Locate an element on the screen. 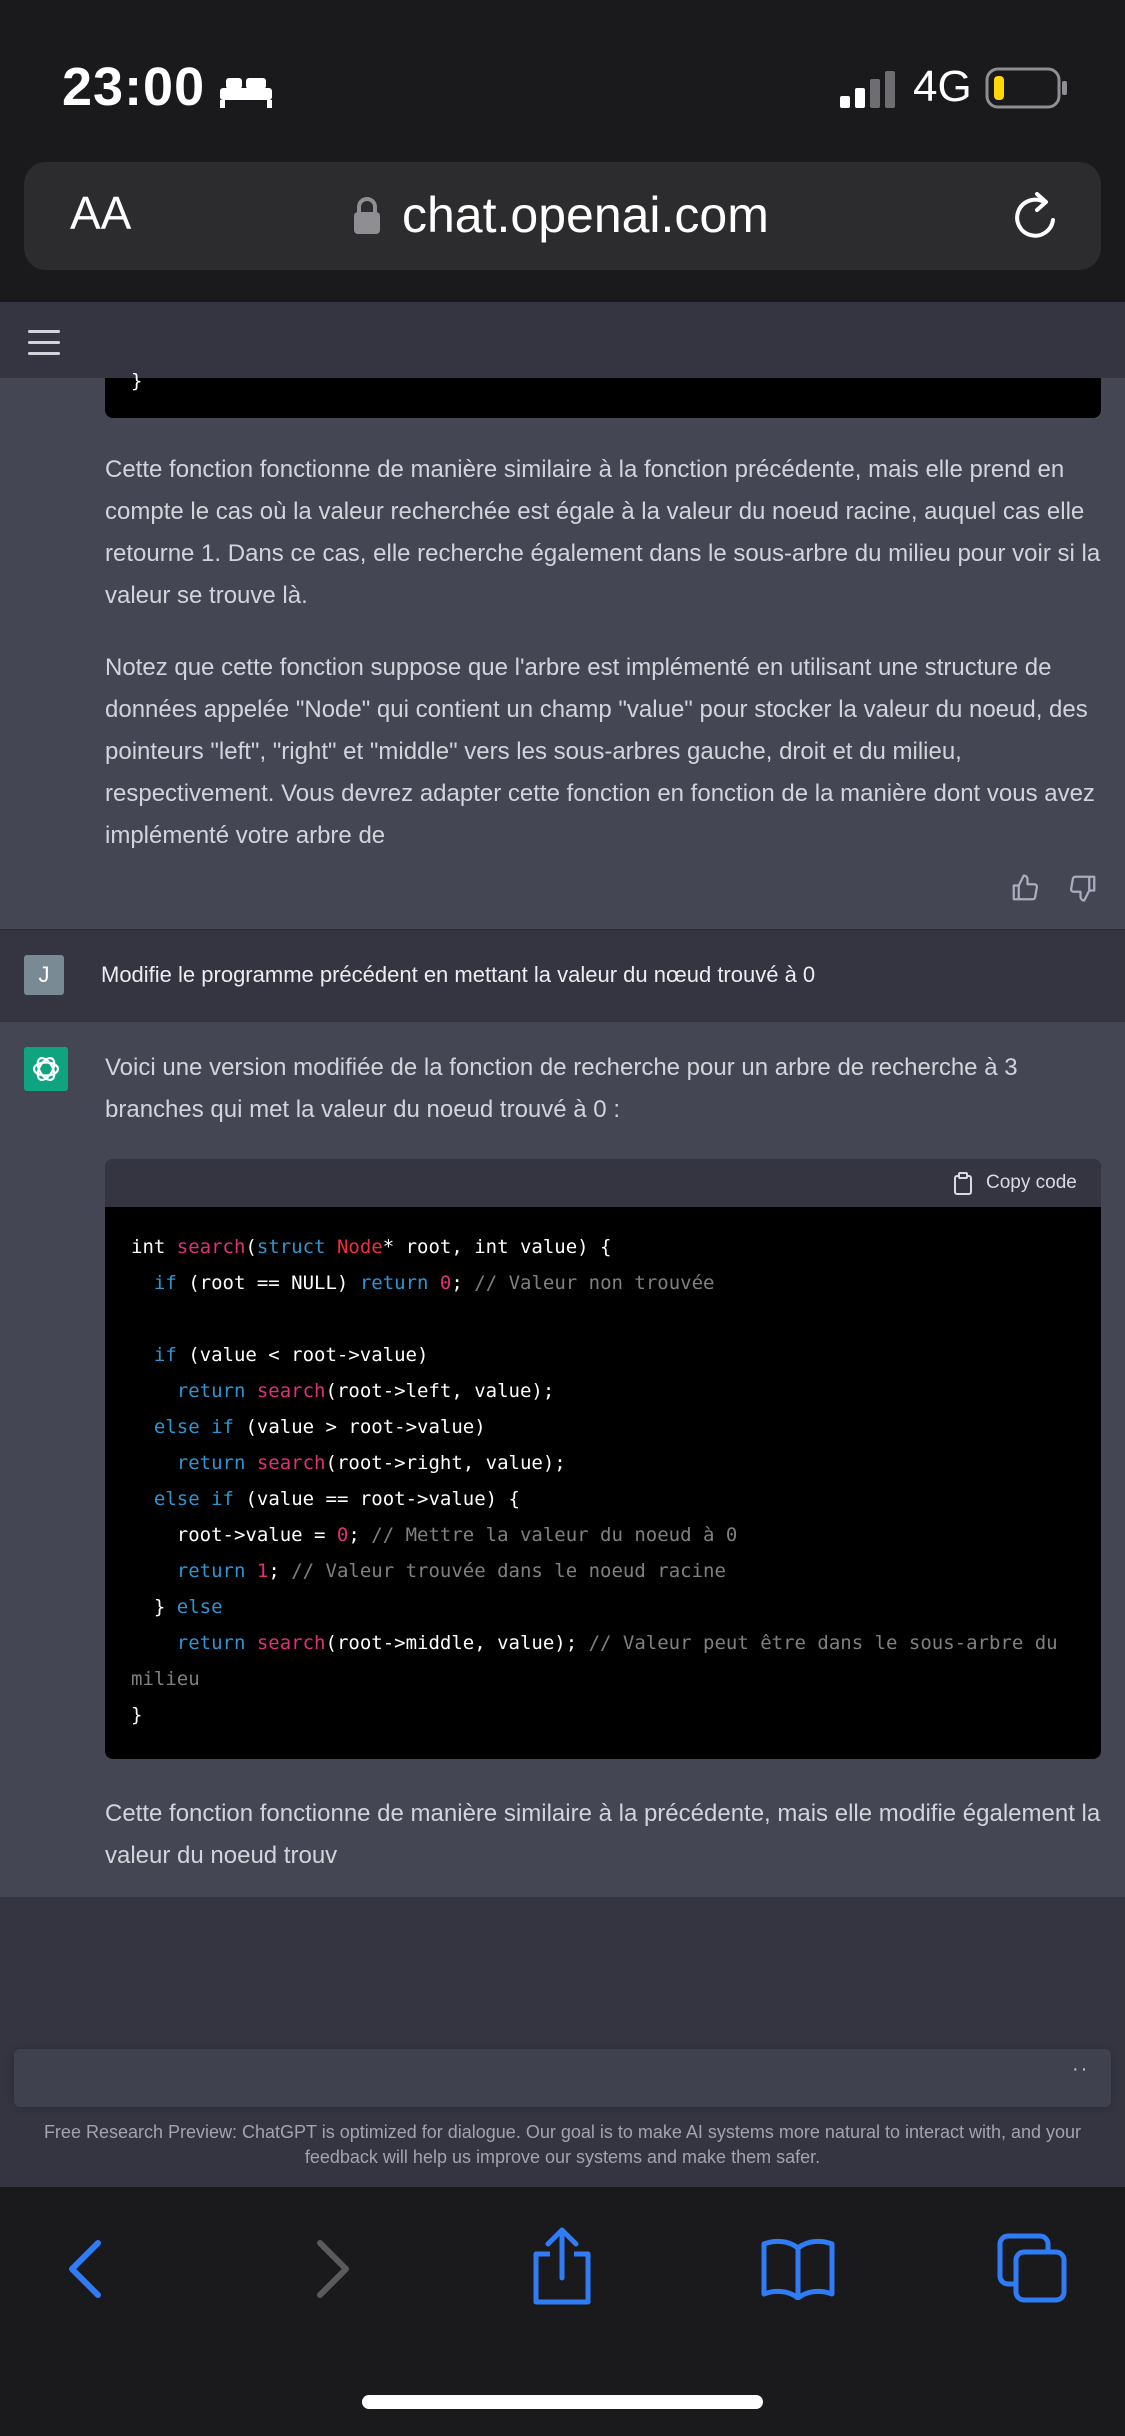  share-icon is located at coordinates (562, 2266).